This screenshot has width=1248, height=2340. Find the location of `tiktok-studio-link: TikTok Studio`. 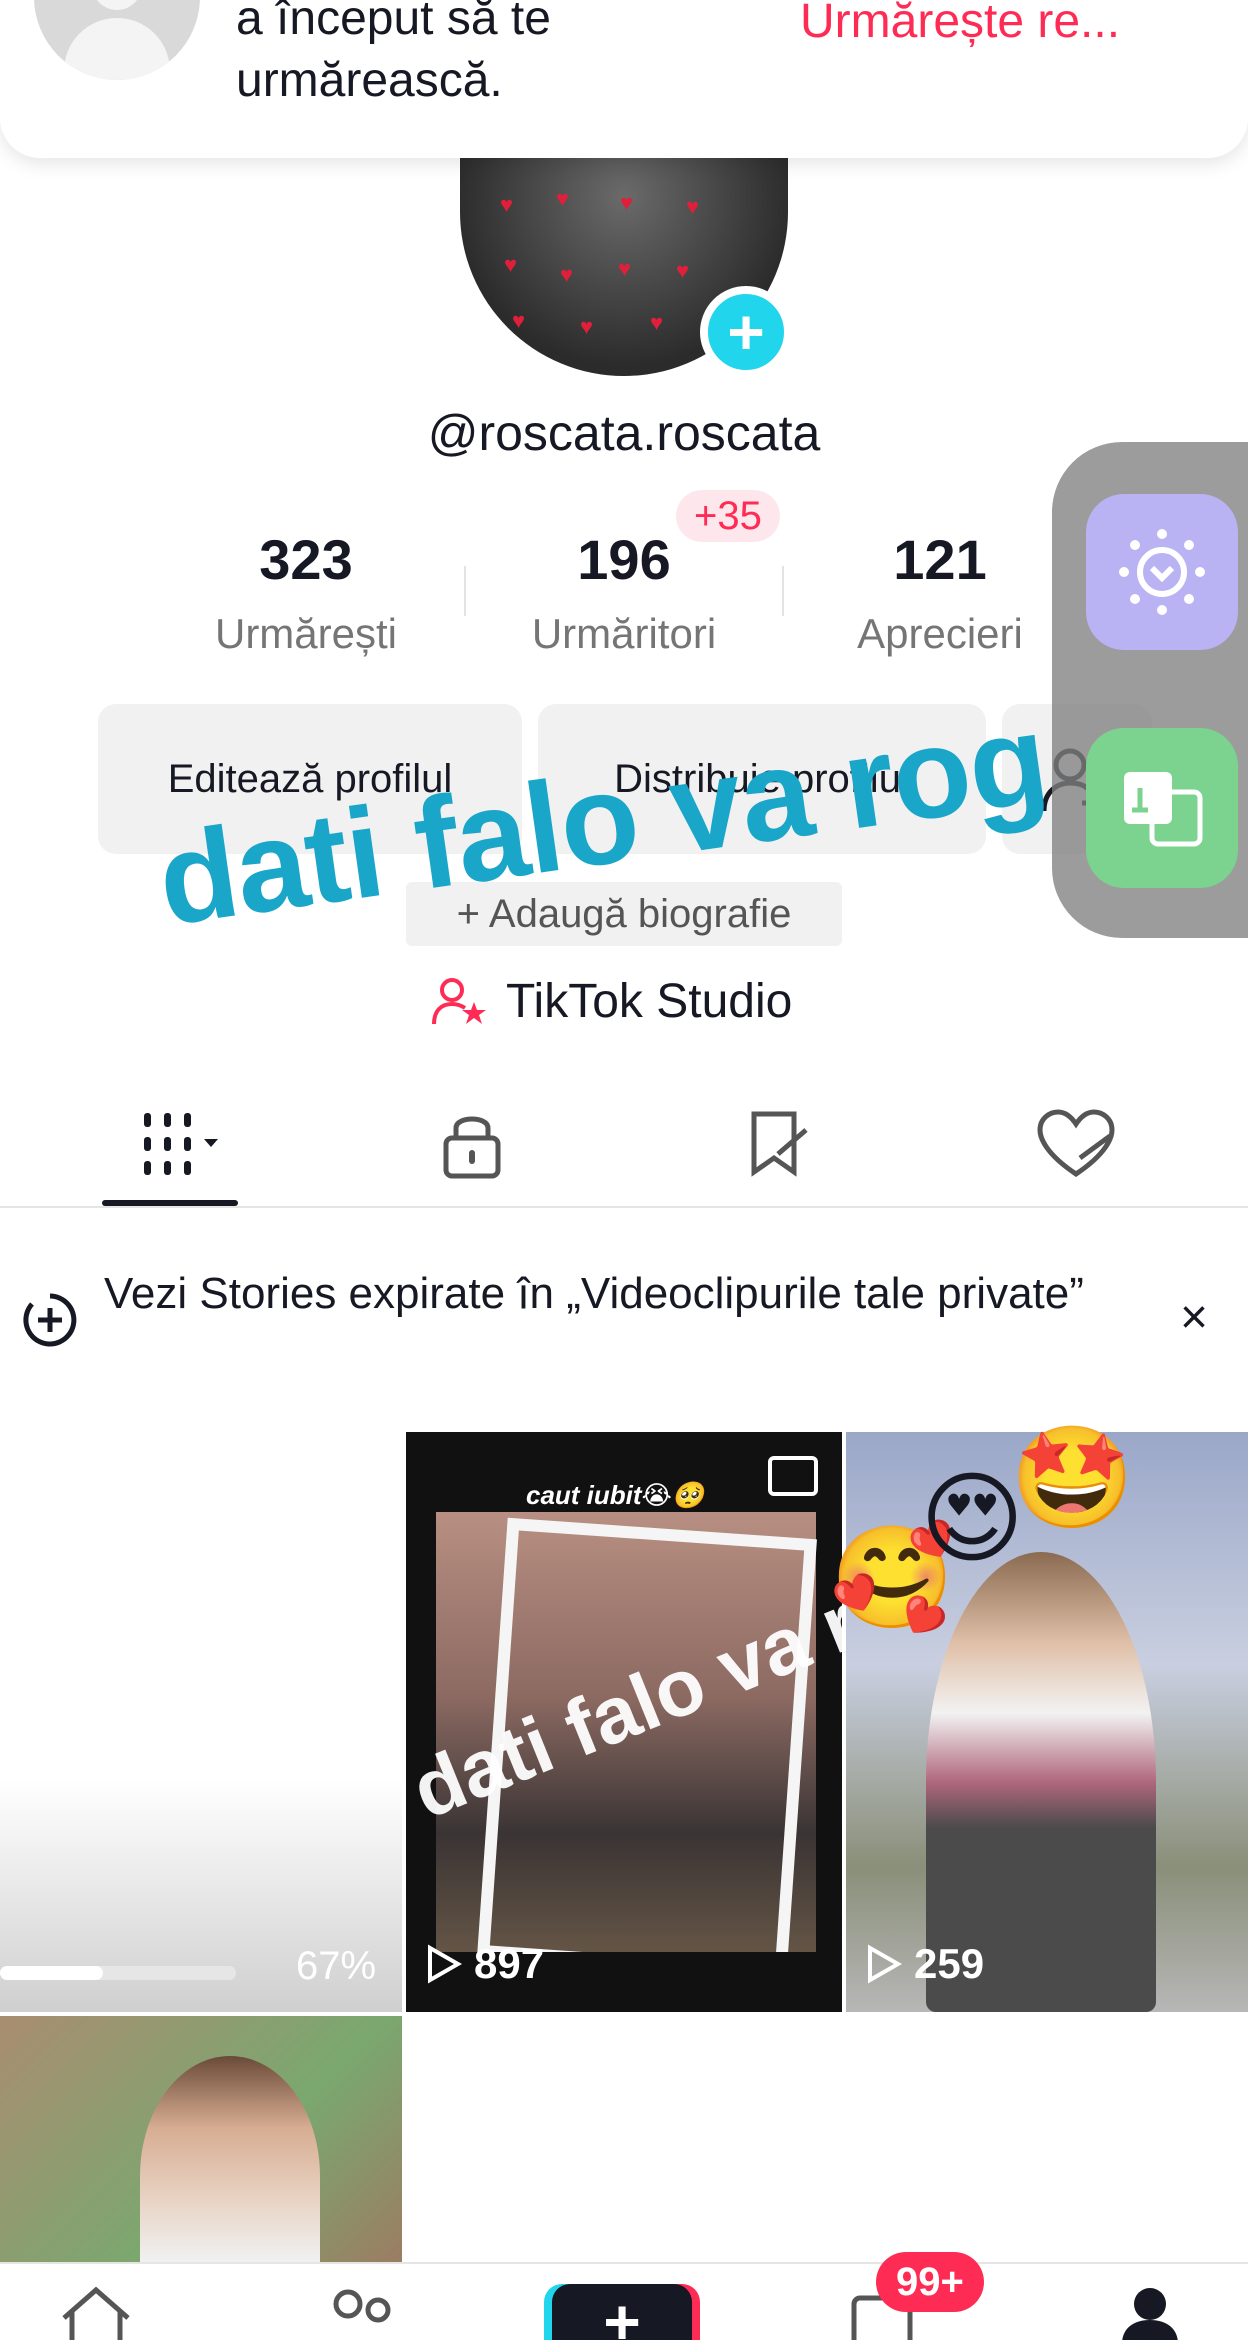

tiktok-studio-link: TikTok Studio is located at coordinates (612, 1001).